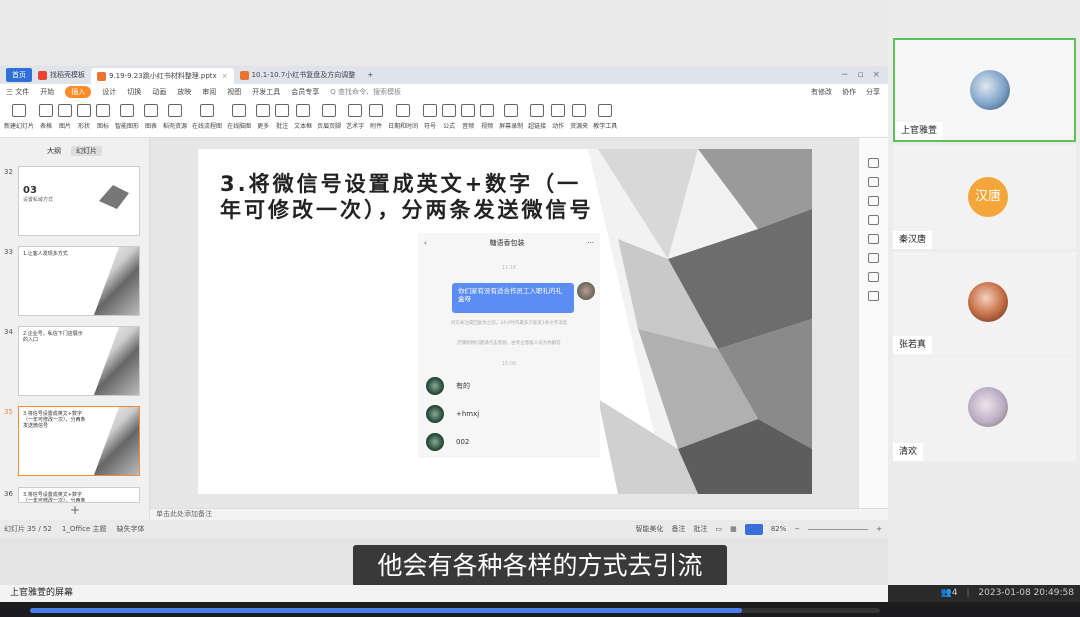 This screenshot has height=617, width=1080. What do you see at coordinates (67, 75) in the screenshot?
I see `tab-label: 找稻壳模板` at bounding box center [67, 75].